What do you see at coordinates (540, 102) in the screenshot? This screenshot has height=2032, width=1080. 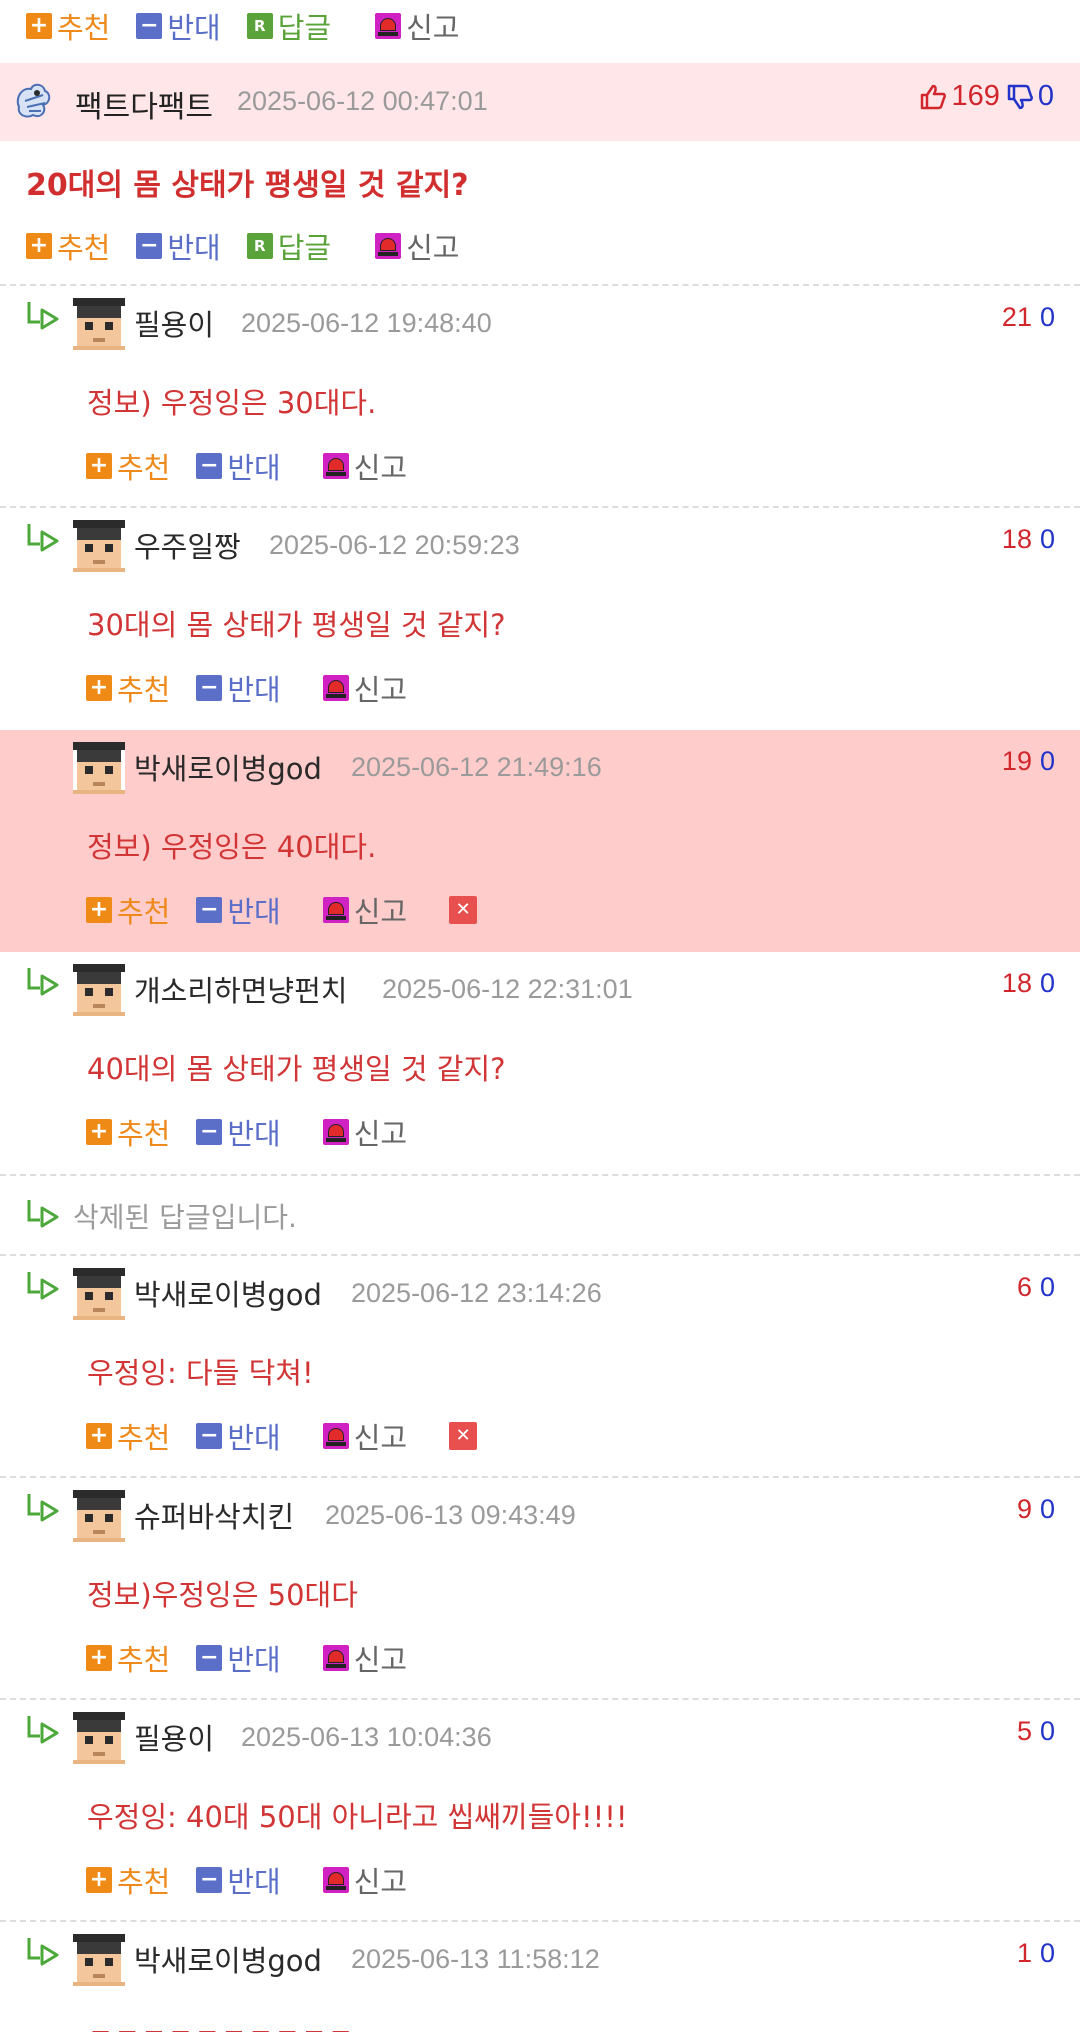 I see `main-comment-header: 팩트다팩트 2025-06-12 00:47:01 169 0` at bounding box center [540, 102].